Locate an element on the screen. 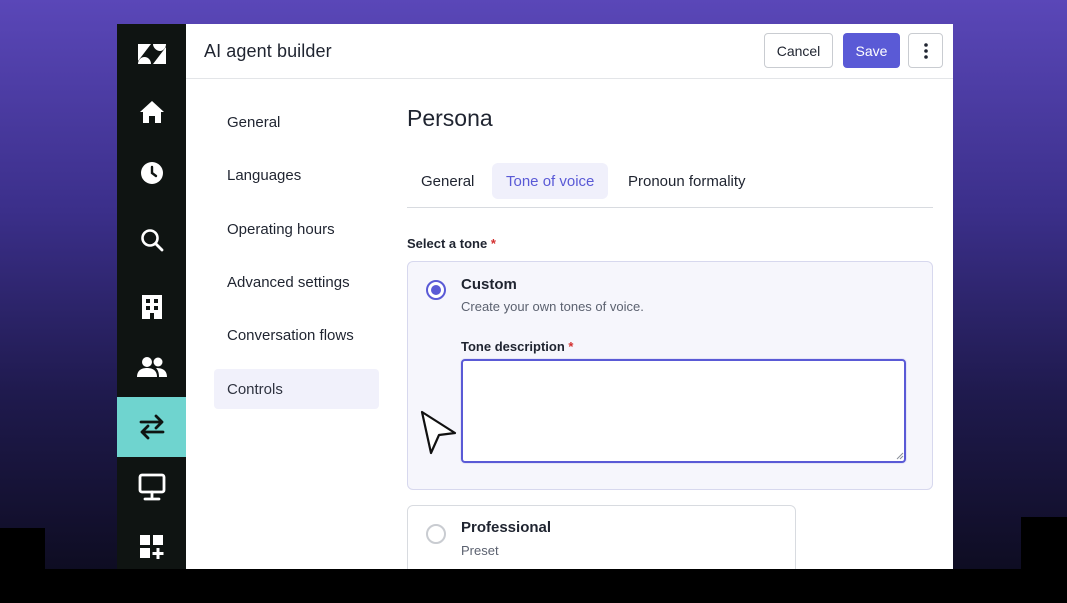 The height and width of the screenshot is (603, 1067). users-icon is located at coordinates (151, 367).